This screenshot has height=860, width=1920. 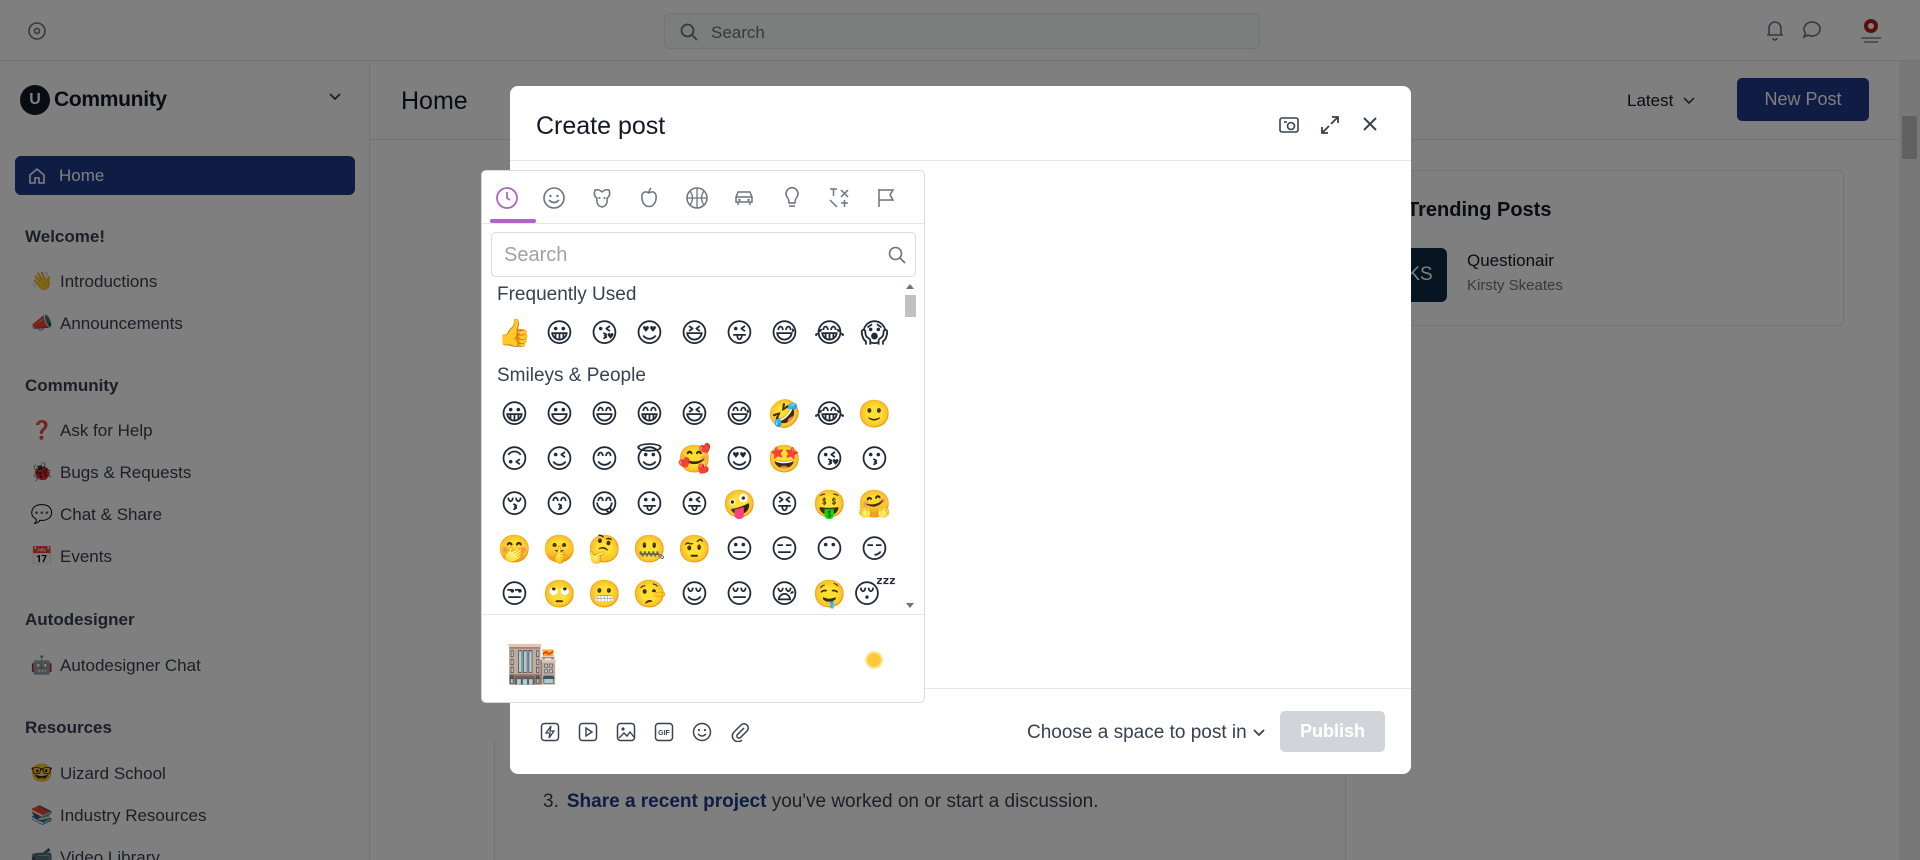 What do you see at coordinates (784, 414) in the screenshot?
I see `emoji-button: 🤣` at bounding box center [784, 414].